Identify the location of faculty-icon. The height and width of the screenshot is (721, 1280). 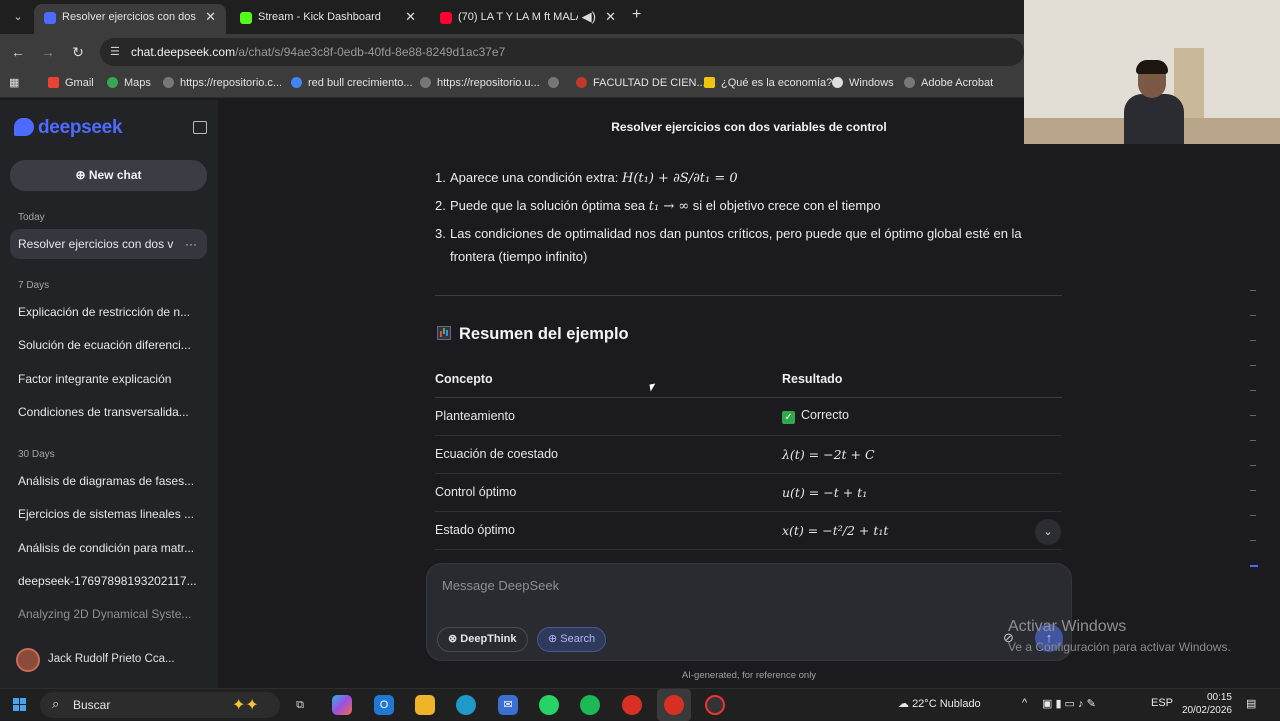
(581, 82).